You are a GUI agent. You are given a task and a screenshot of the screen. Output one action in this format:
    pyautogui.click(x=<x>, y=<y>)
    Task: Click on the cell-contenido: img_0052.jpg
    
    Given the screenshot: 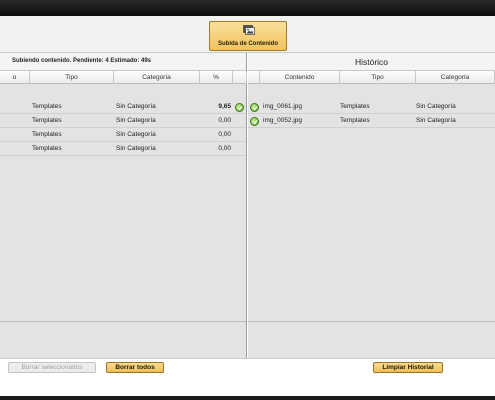 What is the action you would take?
    pyautogui.click(x=283, y=120)
    